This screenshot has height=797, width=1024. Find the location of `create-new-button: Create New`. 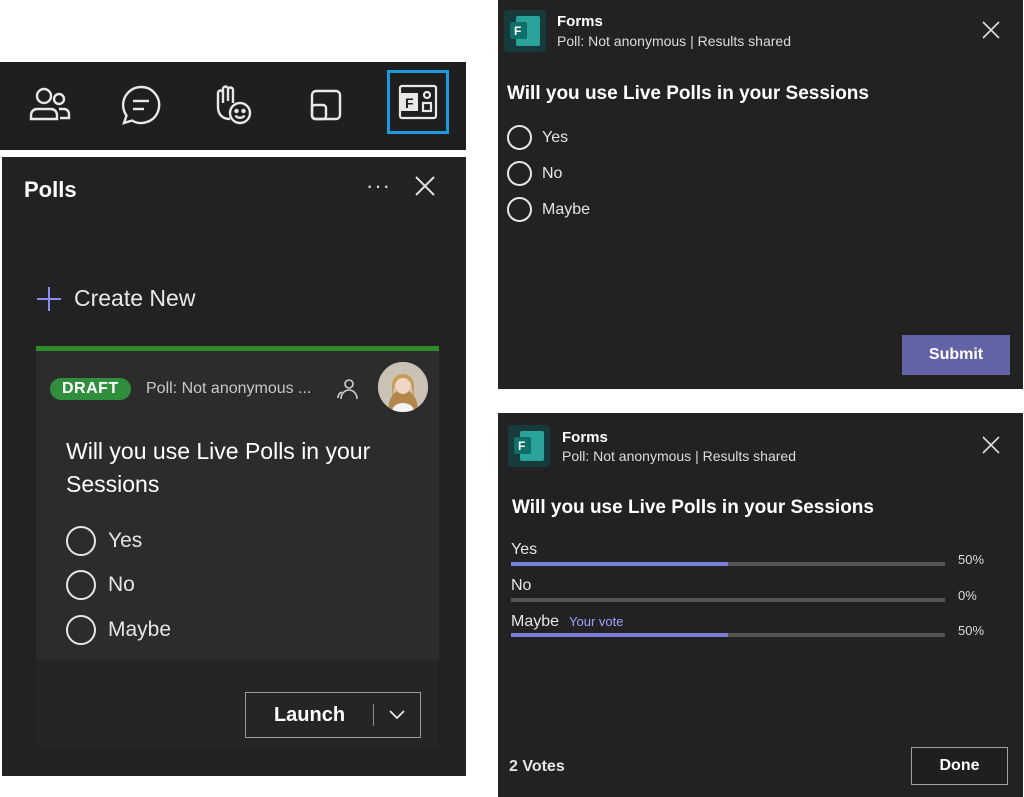

create-new-button: Create New is located at coordinates (115, 298).